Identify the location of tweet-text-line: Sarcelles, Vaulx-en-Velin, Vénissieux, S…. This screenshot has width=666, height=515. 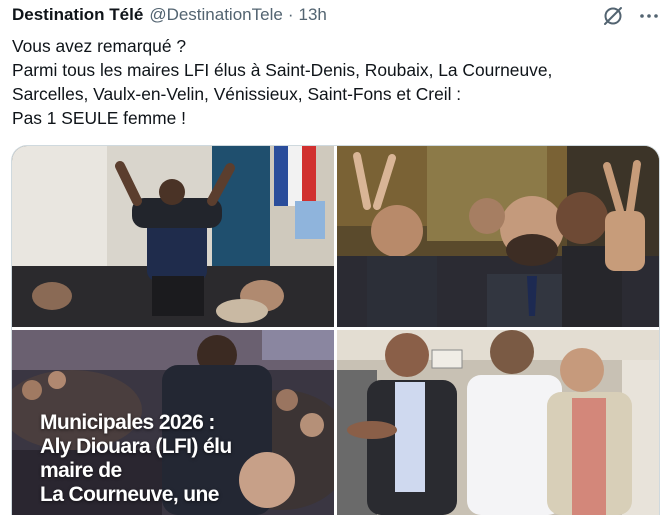
(237, 94).